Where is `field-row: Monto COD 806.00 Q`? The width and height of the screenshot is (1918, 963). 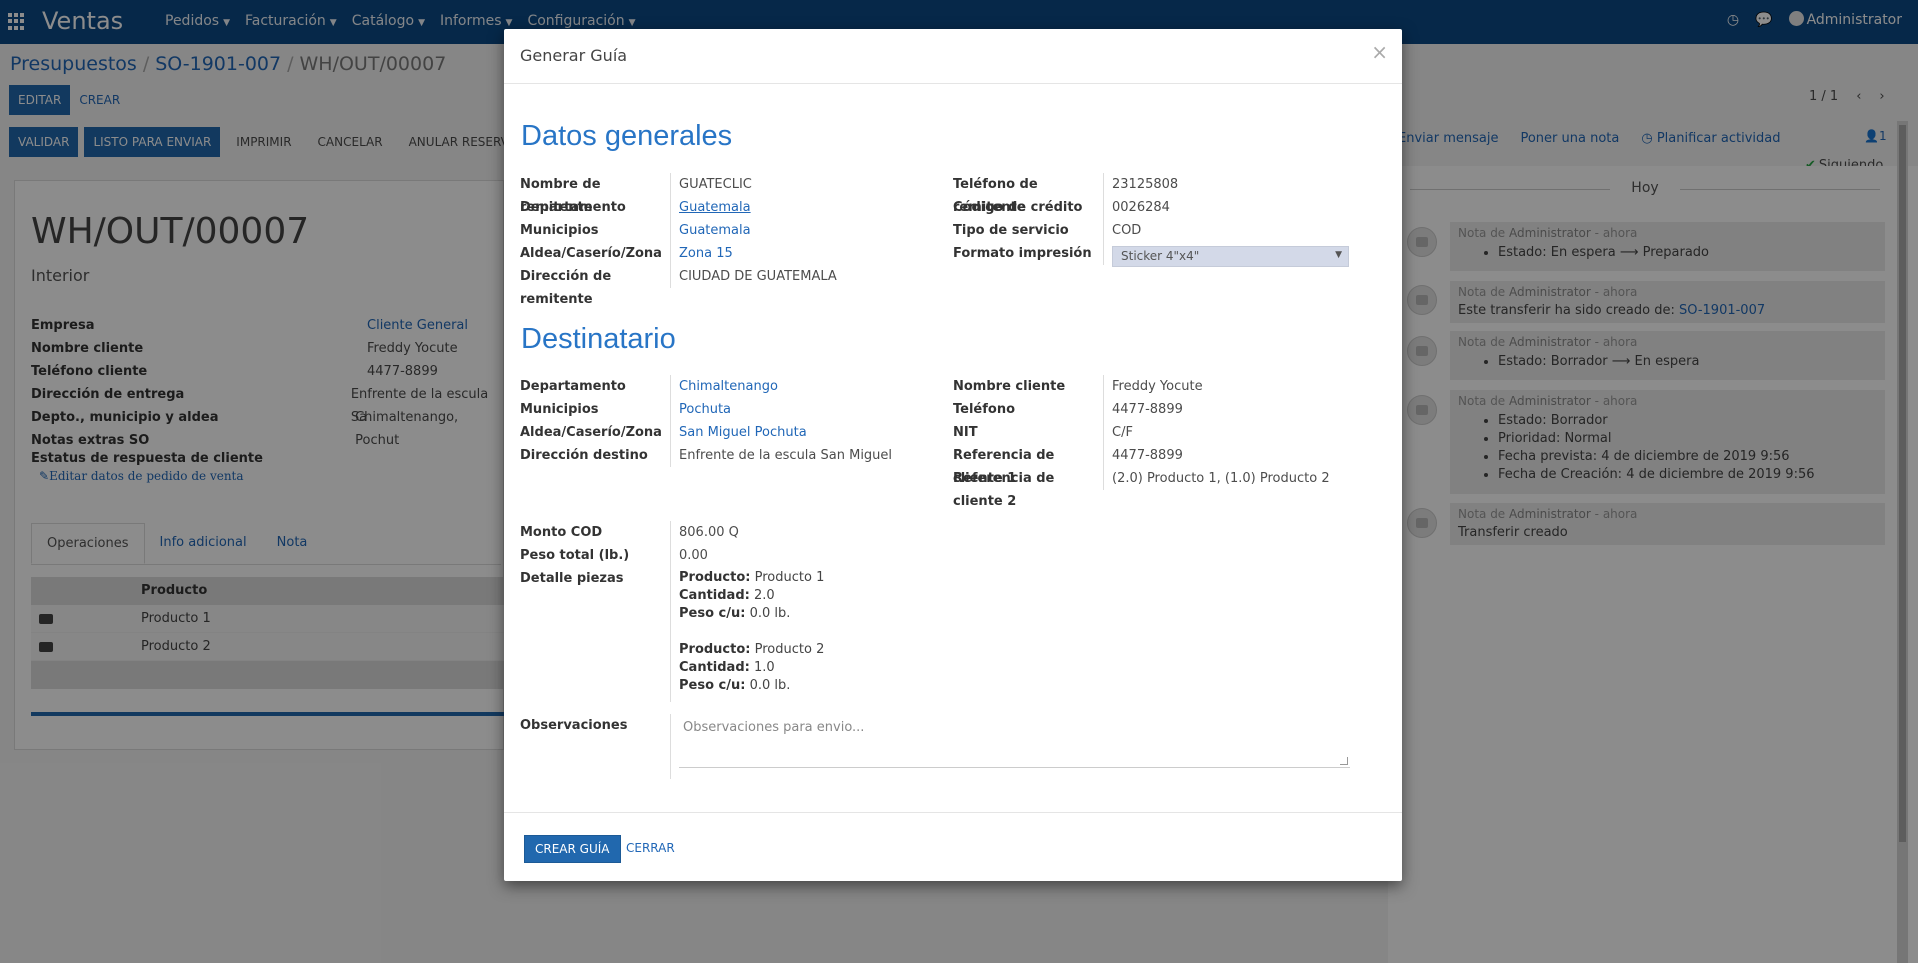 field-row: Monto COD 806.00 Q is located at coordinates (629, 532).